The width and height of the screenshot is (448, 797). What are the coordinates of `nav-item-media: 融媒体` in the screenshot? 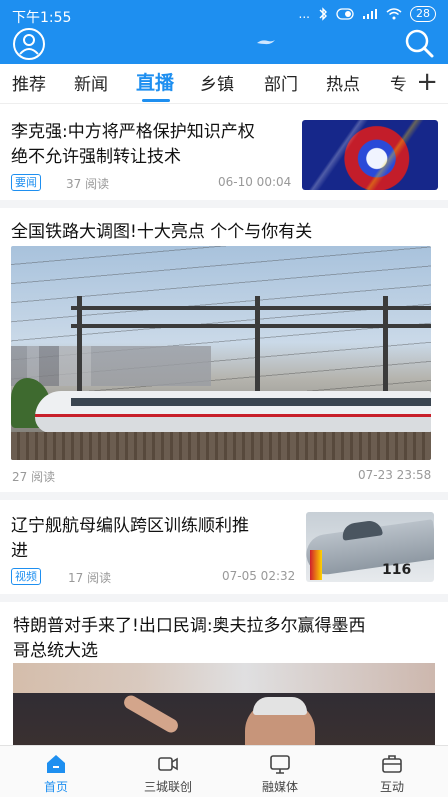 It's located at (280, 771).